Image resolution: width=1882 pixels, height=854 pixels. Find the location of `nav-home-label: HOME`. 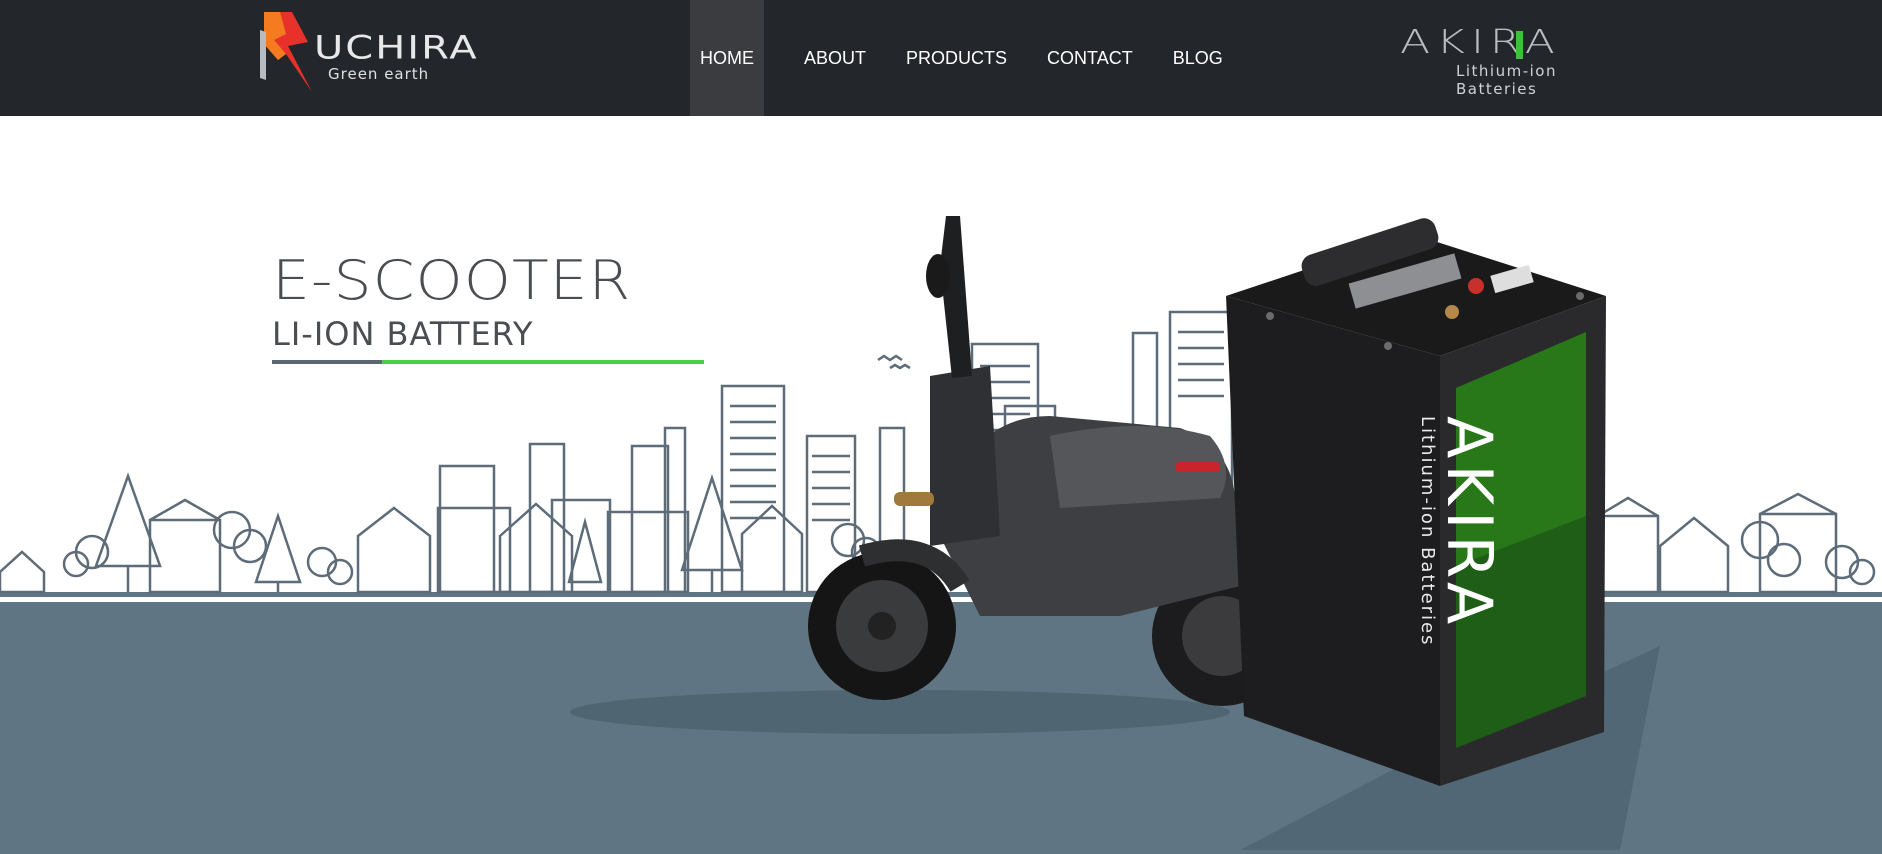

nav-home-label: HOME is located at coordinates (727, 57).